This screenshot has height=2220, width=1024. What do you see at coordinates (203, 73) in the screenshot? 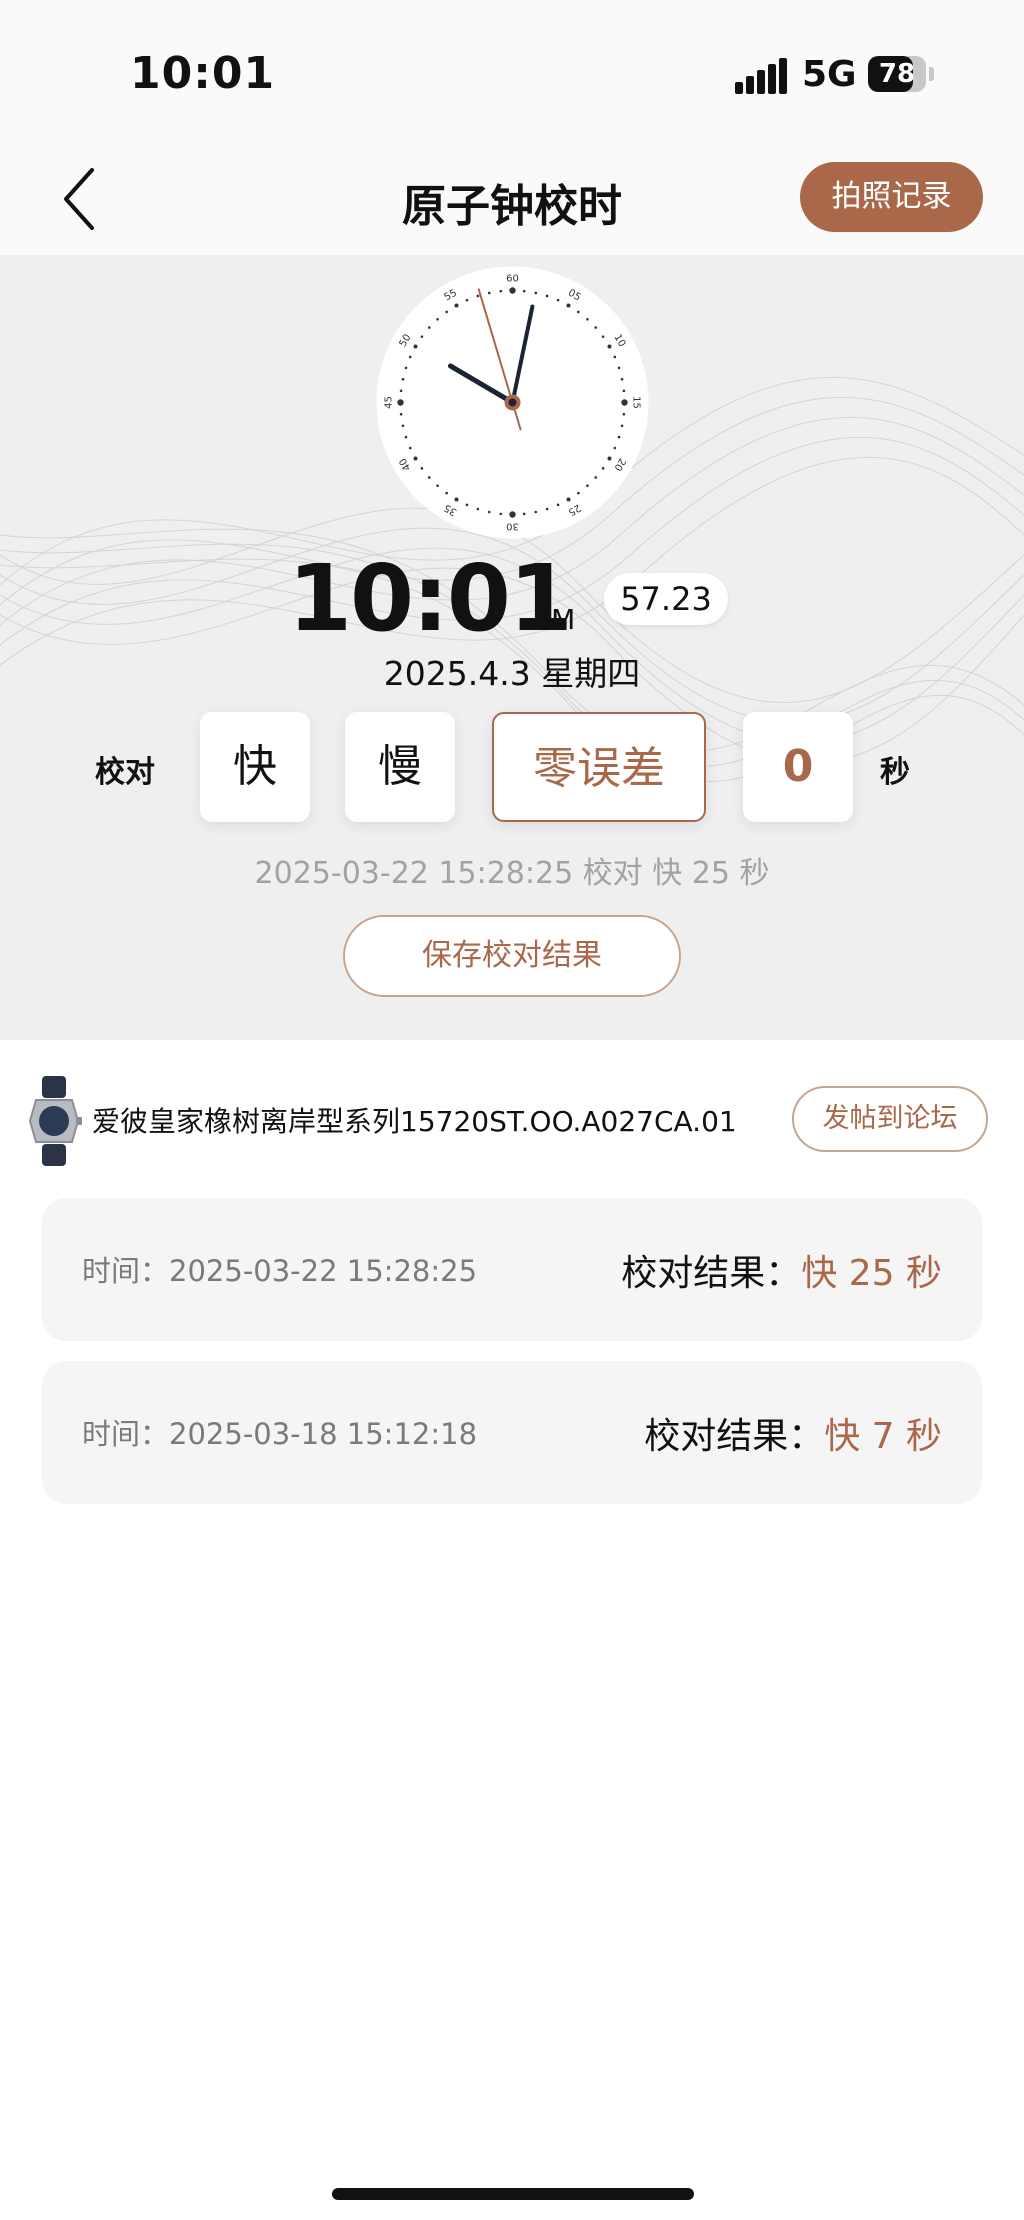
I see `status-time: 10:01` at bounding box center [203, 73].